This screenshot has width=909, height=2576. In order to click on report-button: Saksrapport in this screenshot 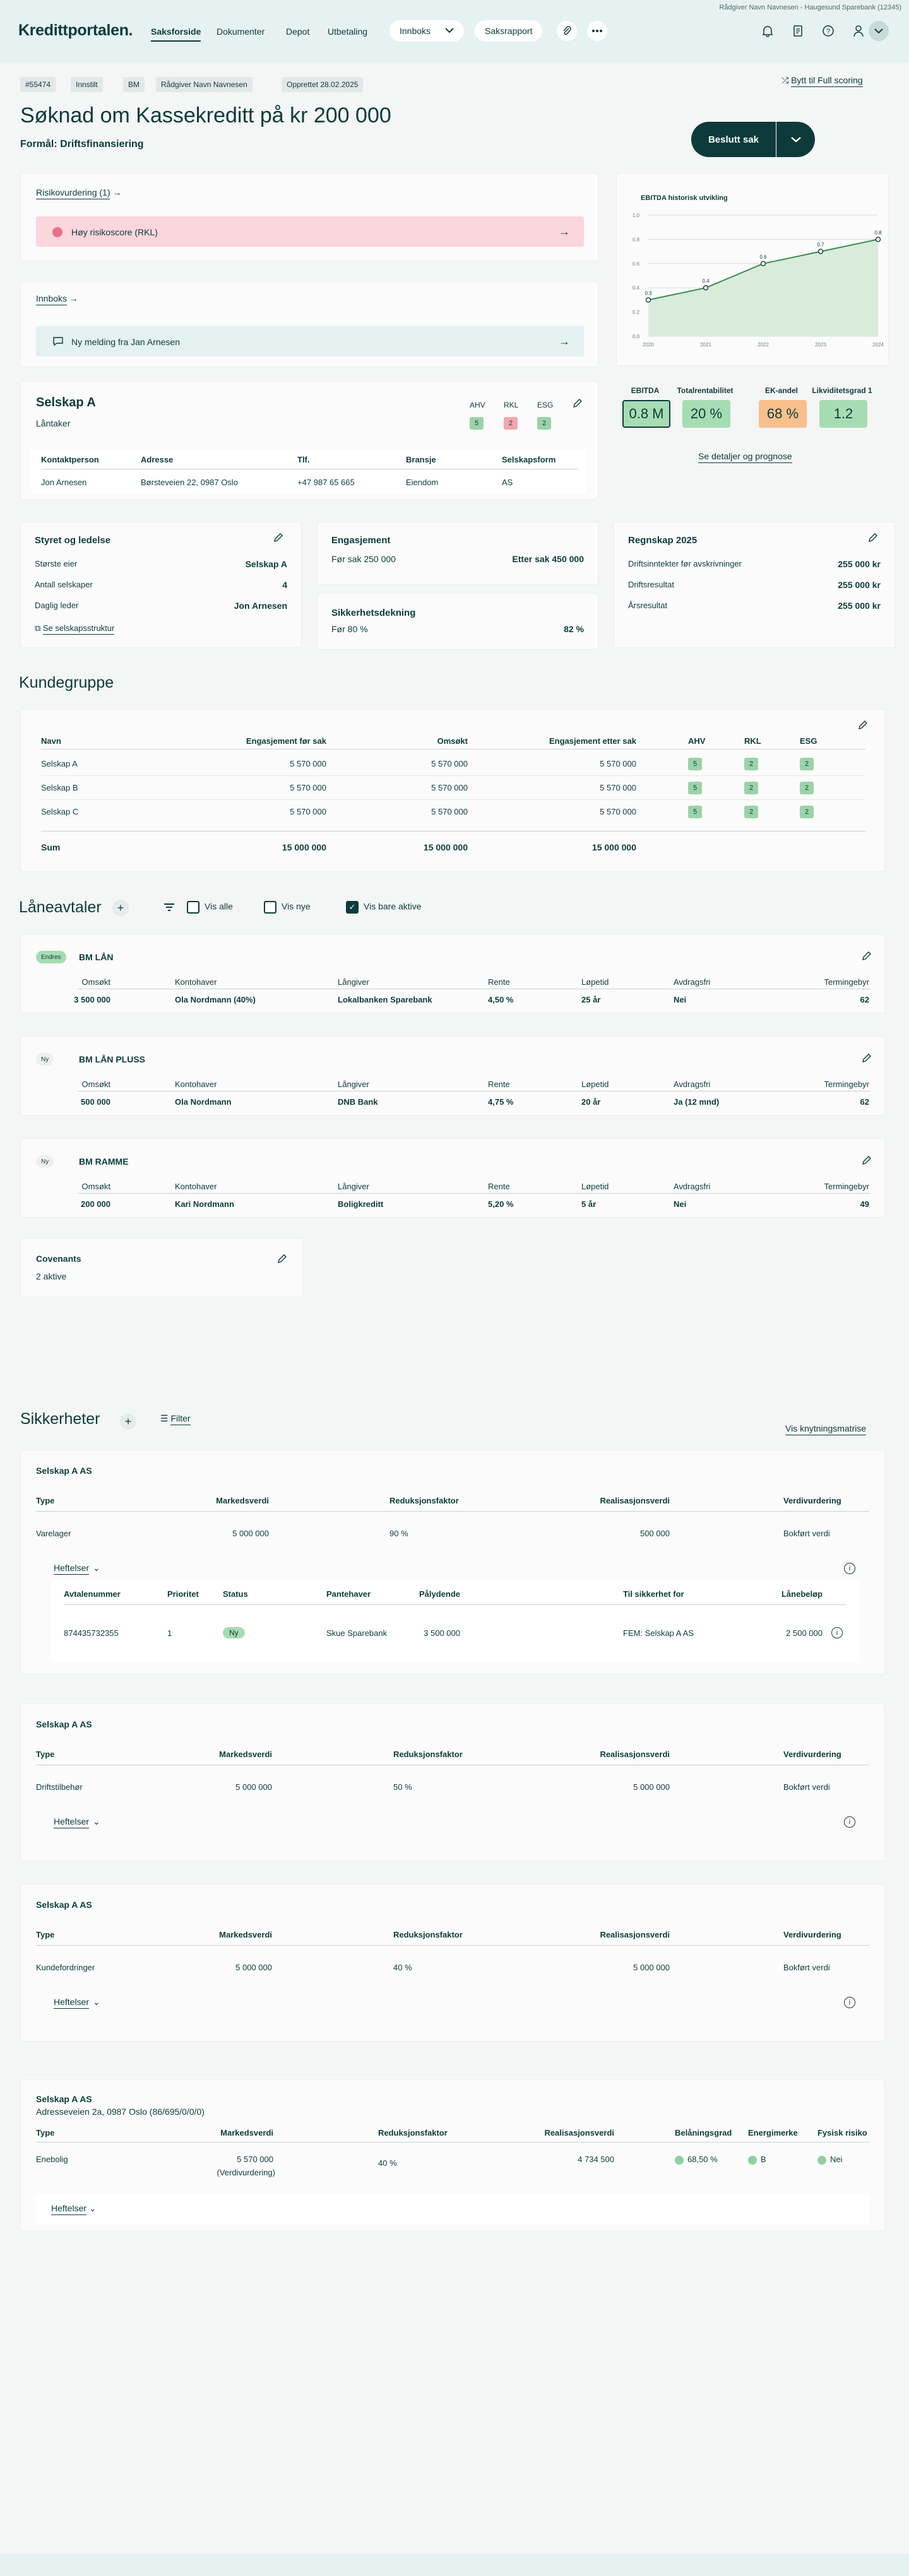, I will do `click(509, 31)`.